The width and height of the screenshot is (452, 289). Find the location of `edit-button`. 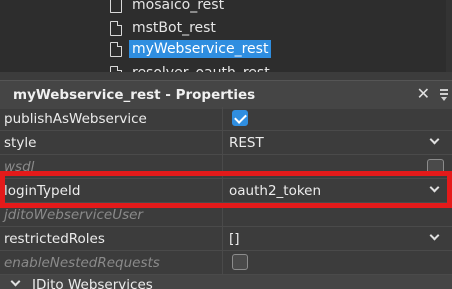

edit-button is located at coordinates (435, 167).